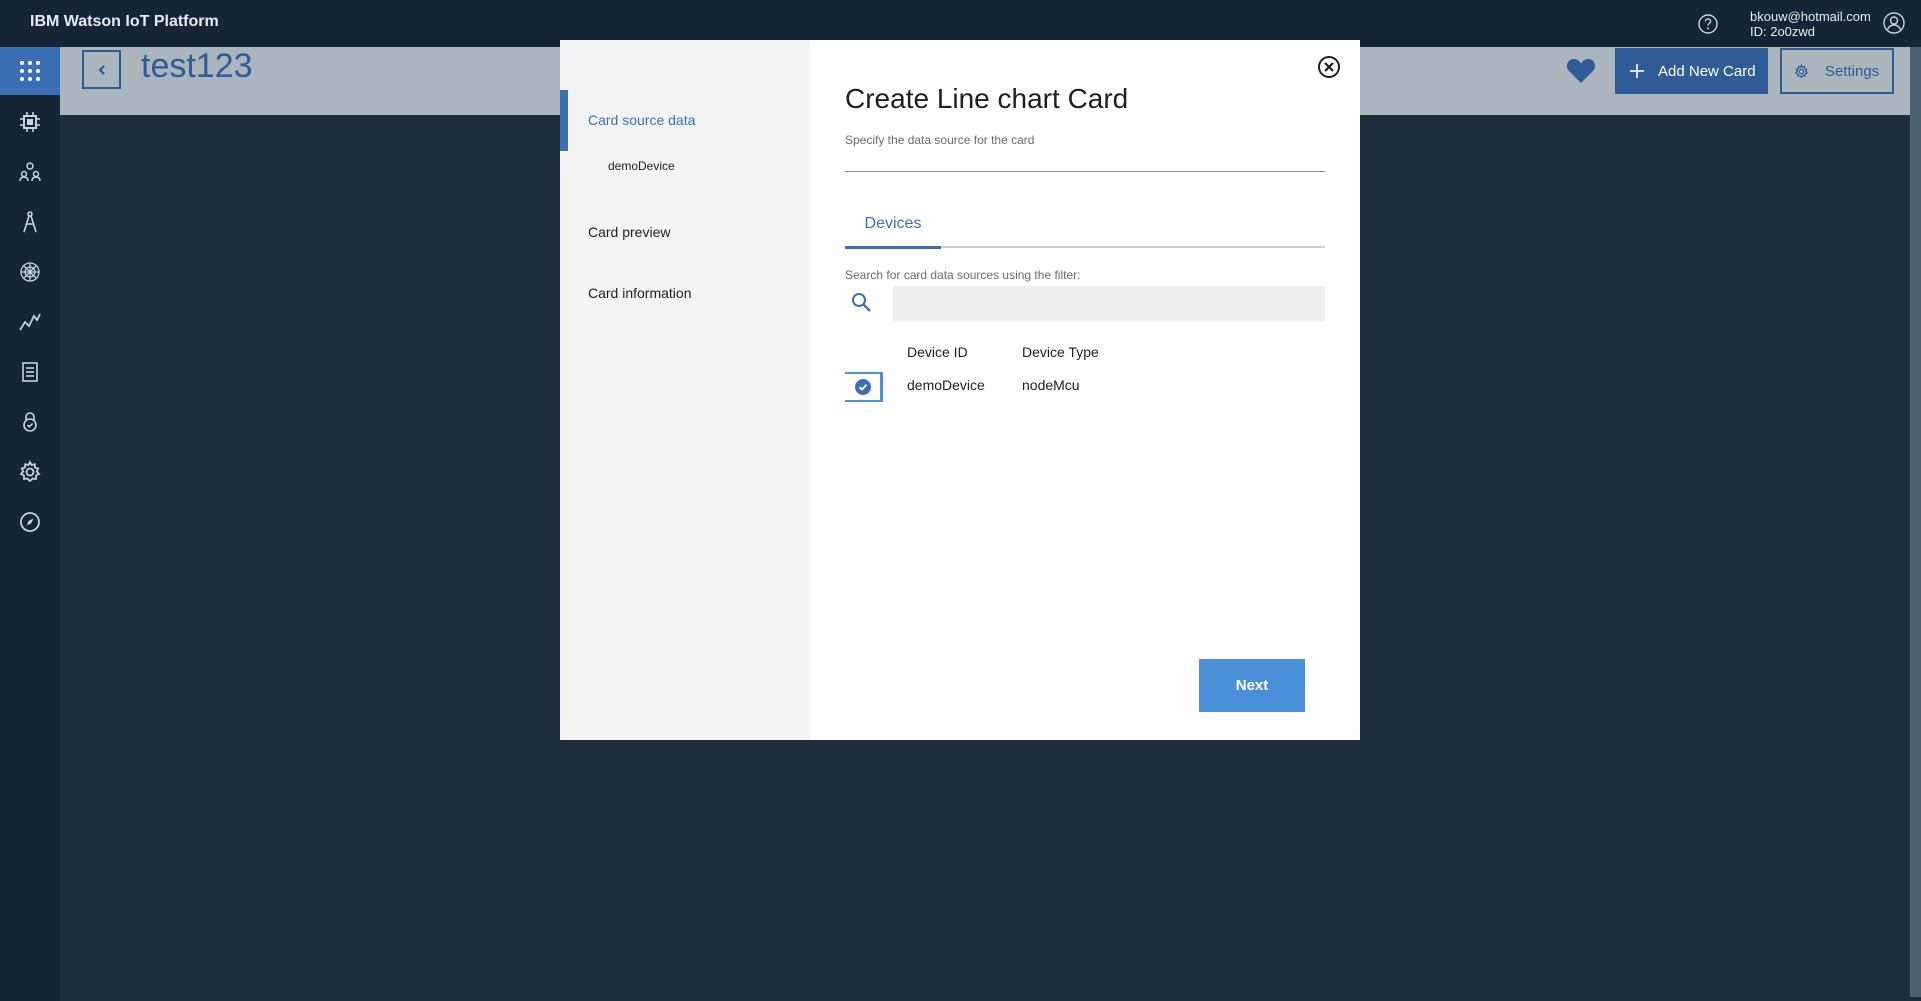 The image size is (1921, 1001). Describe the element at coordinates (1085, 171) in the screenshot. I see `divider` at that location.